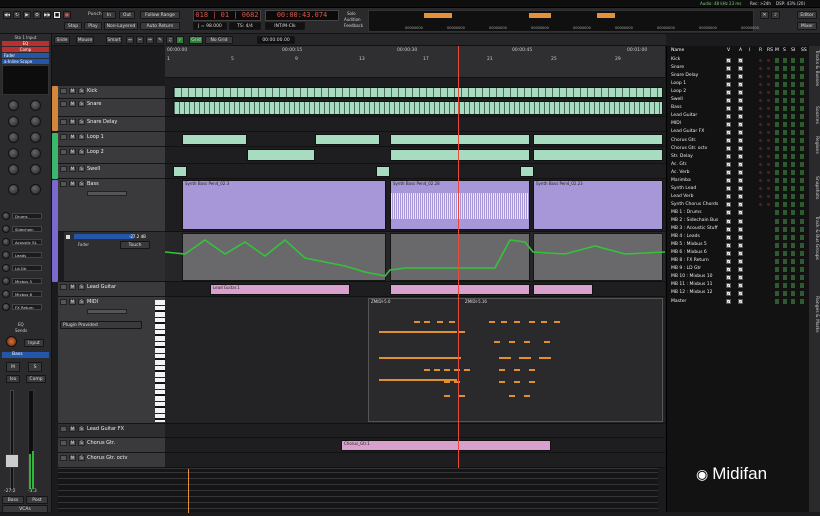 Image resolution: width=820 pixels, height=516 pixels. Describe the element at coordinates (27, 294) in the screenshot. I see `send-button: Mixbus 6` at that location.